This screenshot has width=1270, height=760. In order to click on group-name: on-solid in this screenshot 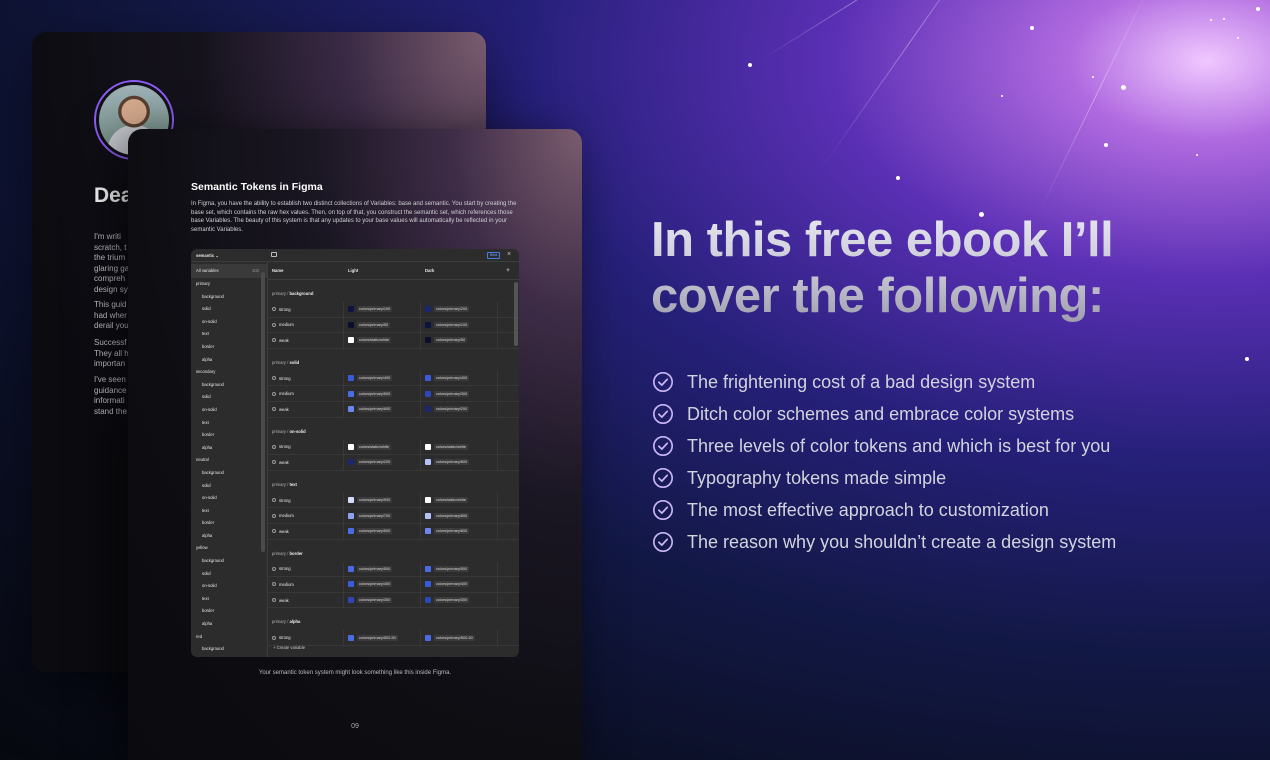, I will do `click(297, 431)`.